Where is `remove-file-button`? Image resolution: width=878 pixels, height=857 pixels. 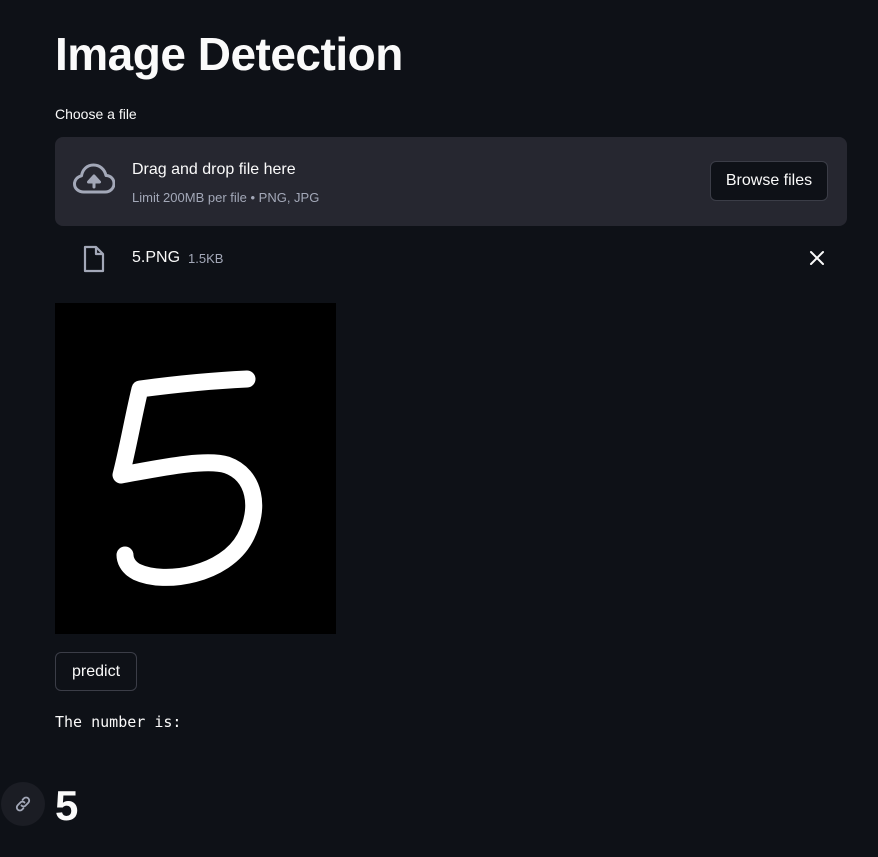
remove-file-button is located at coordinates (817, 258).